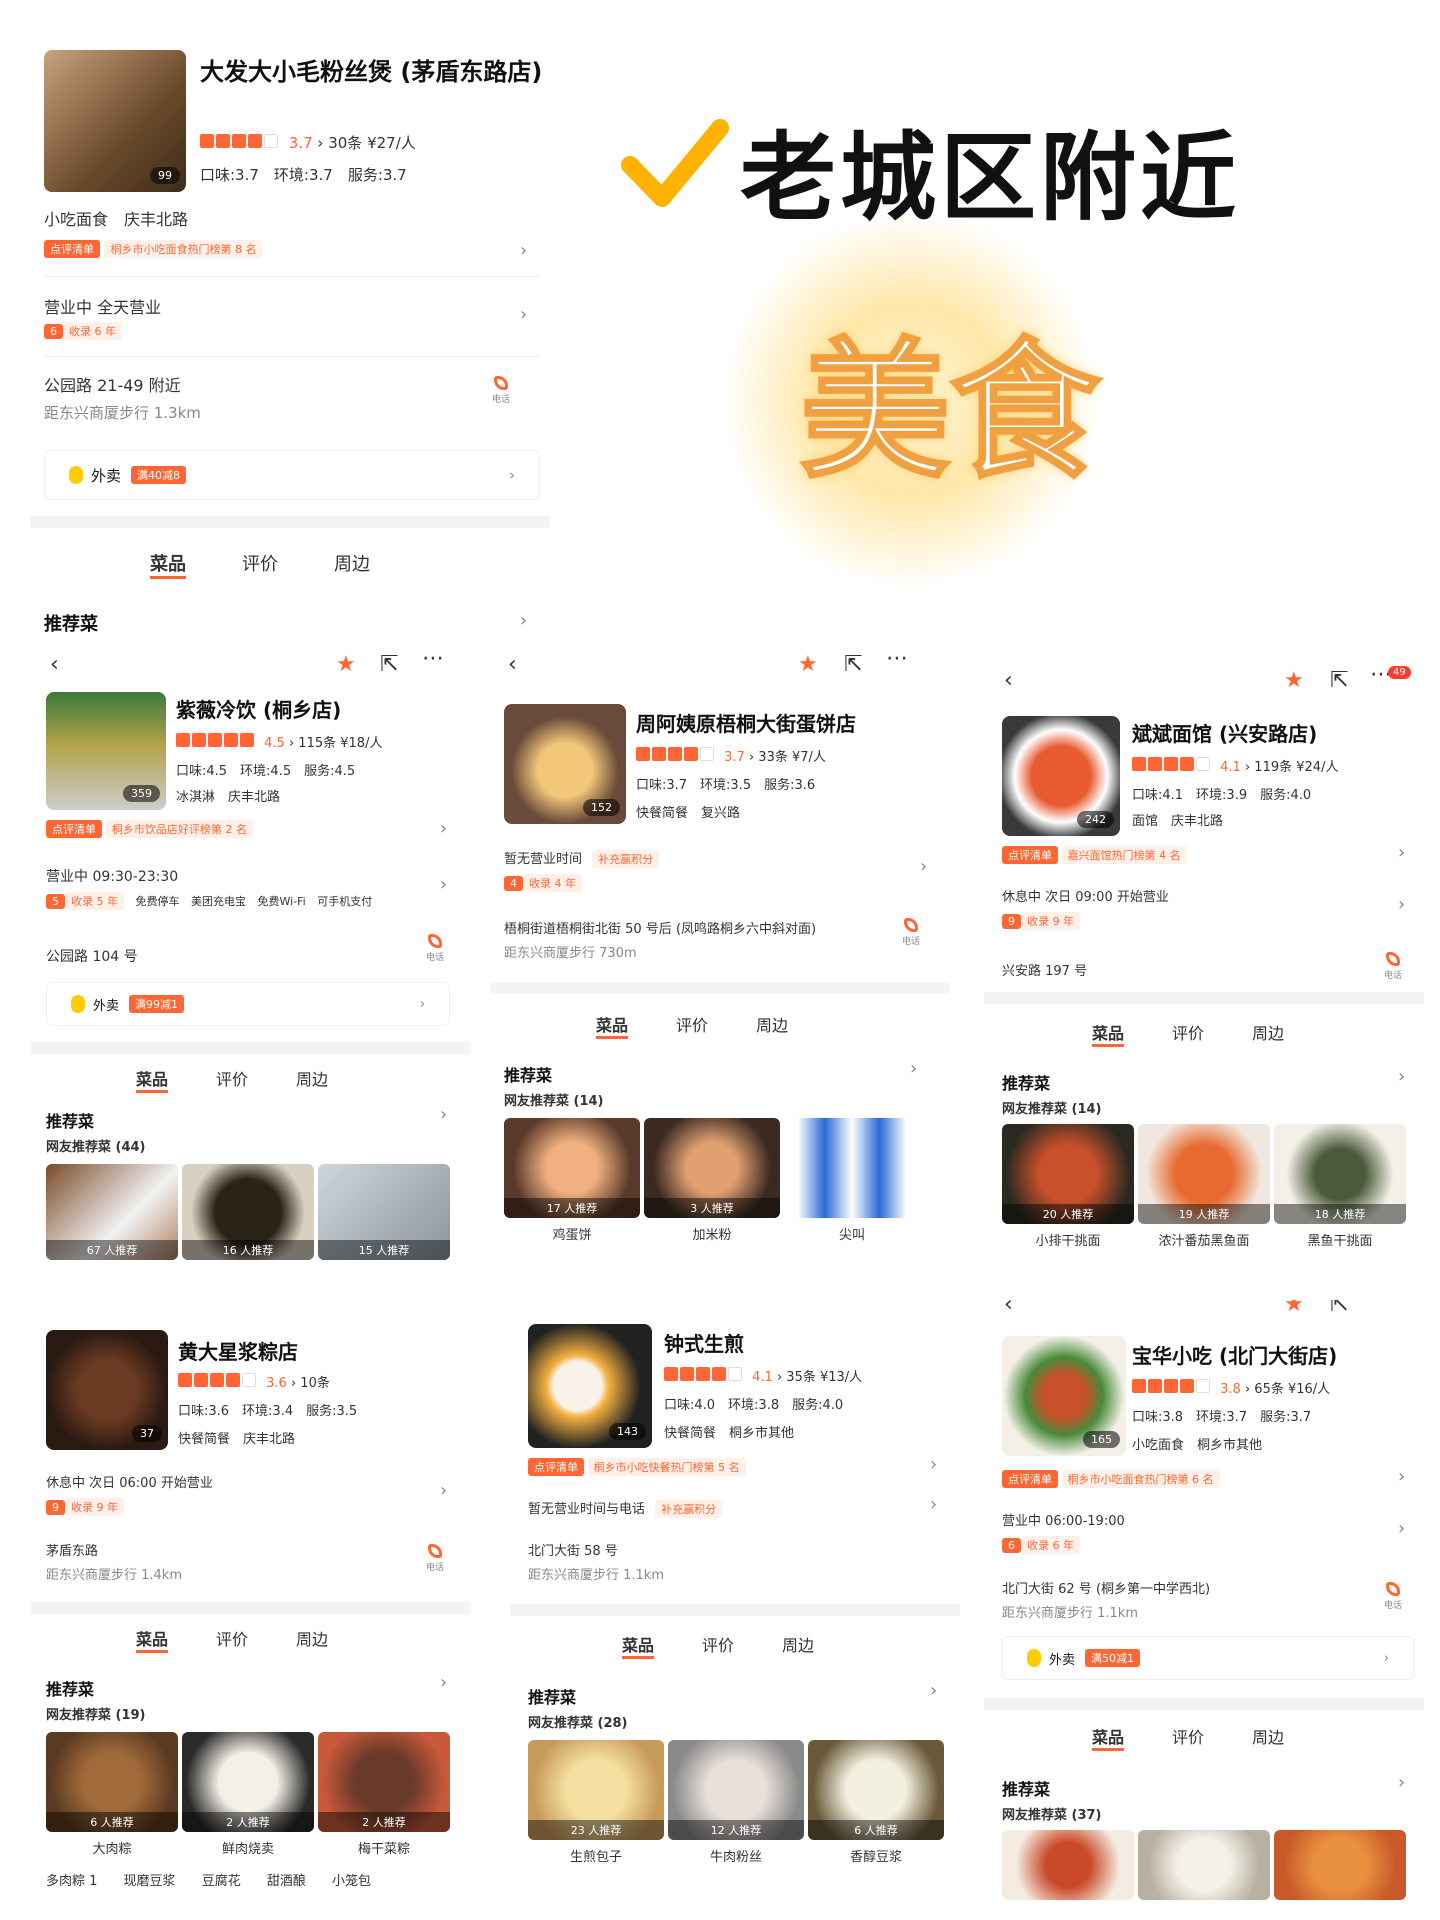  Describe the element at coordinates (102, 306) in the screenshot. I see `business-hours: 营业中 全天营业` at that location.